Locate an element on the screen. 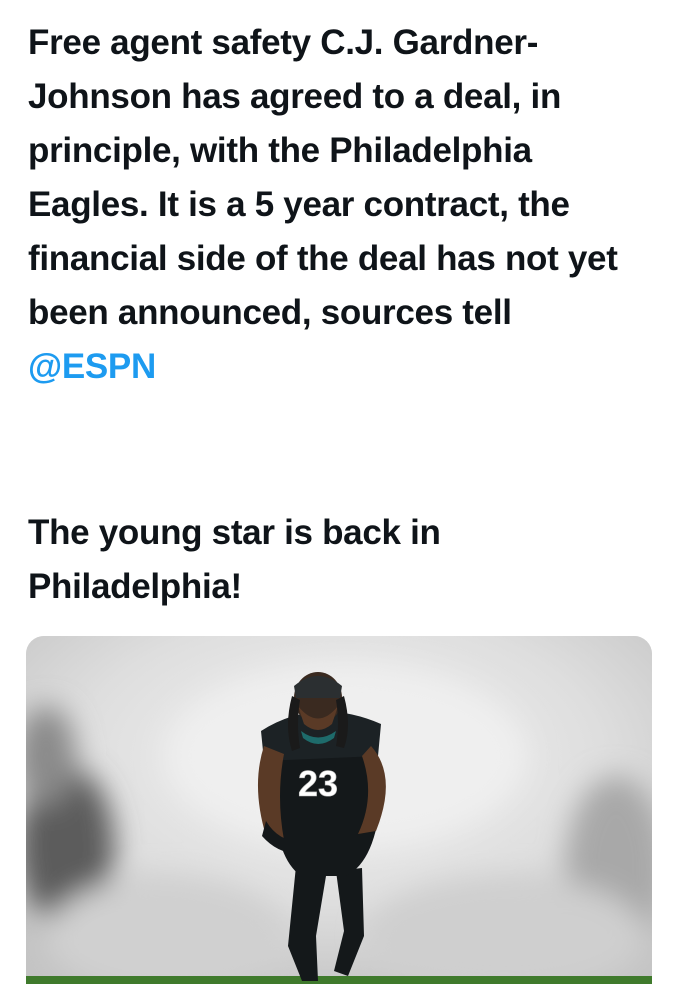 The image size is (673, 984). jersey-number: 23 is located at coordinates (318, 783).